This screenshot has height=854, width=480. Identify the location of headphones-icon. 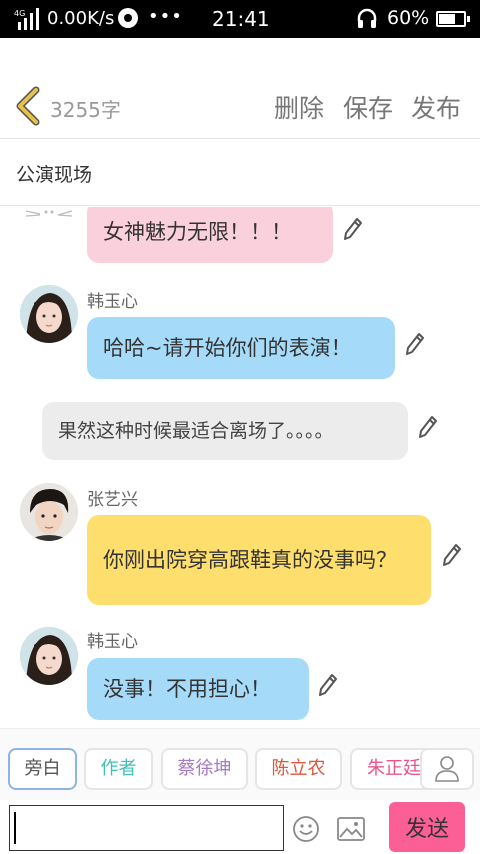
(367, 18).